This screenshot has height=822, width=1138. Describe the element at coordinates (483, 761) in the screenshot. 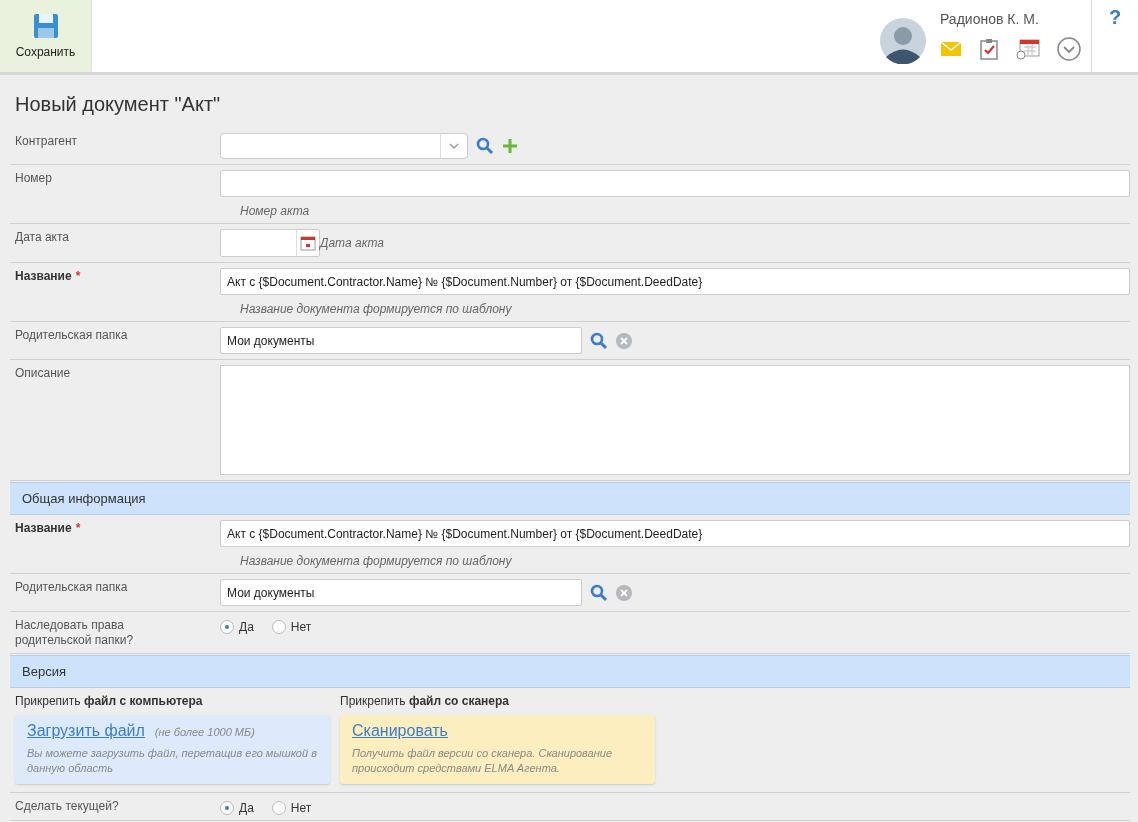

I see `drop-area-description: Получить файл версии со сканера. Сканирование происходит средствами ELMA Агента.` at that location.